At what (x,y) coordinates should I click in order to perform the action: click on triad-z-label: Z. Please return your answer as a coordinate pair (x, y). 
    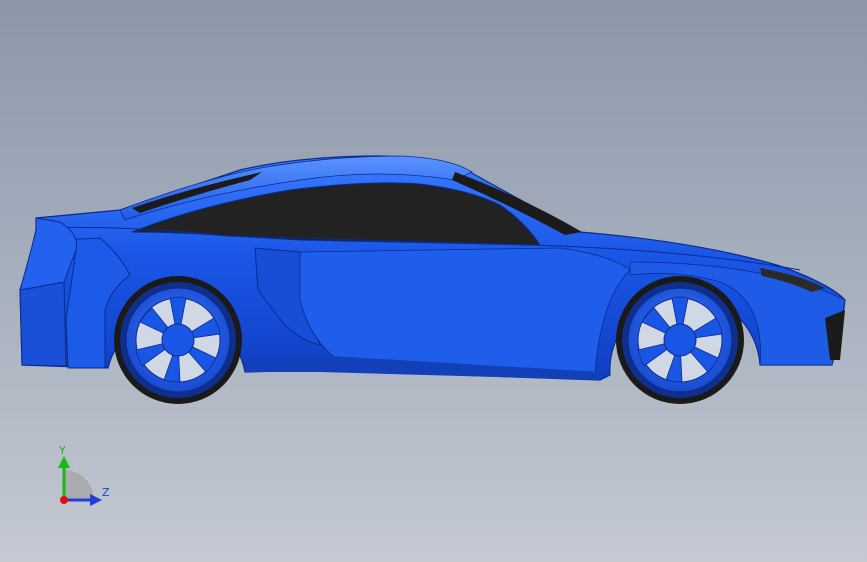
    Looking at the image, I should click on (106, 492).